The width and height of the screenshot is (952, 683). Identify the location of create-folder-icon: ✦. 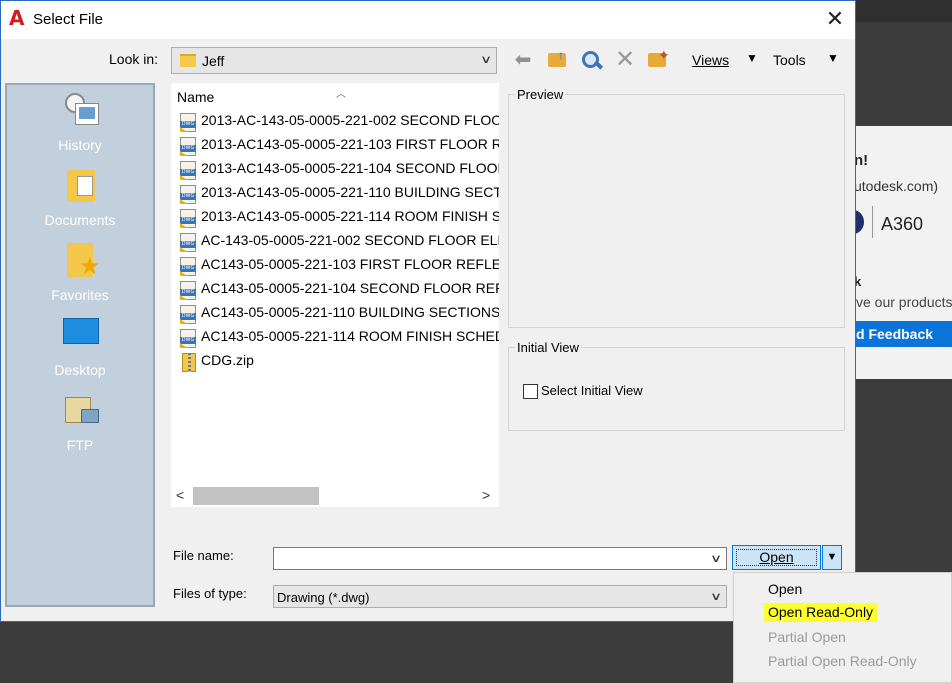
(658, 59).